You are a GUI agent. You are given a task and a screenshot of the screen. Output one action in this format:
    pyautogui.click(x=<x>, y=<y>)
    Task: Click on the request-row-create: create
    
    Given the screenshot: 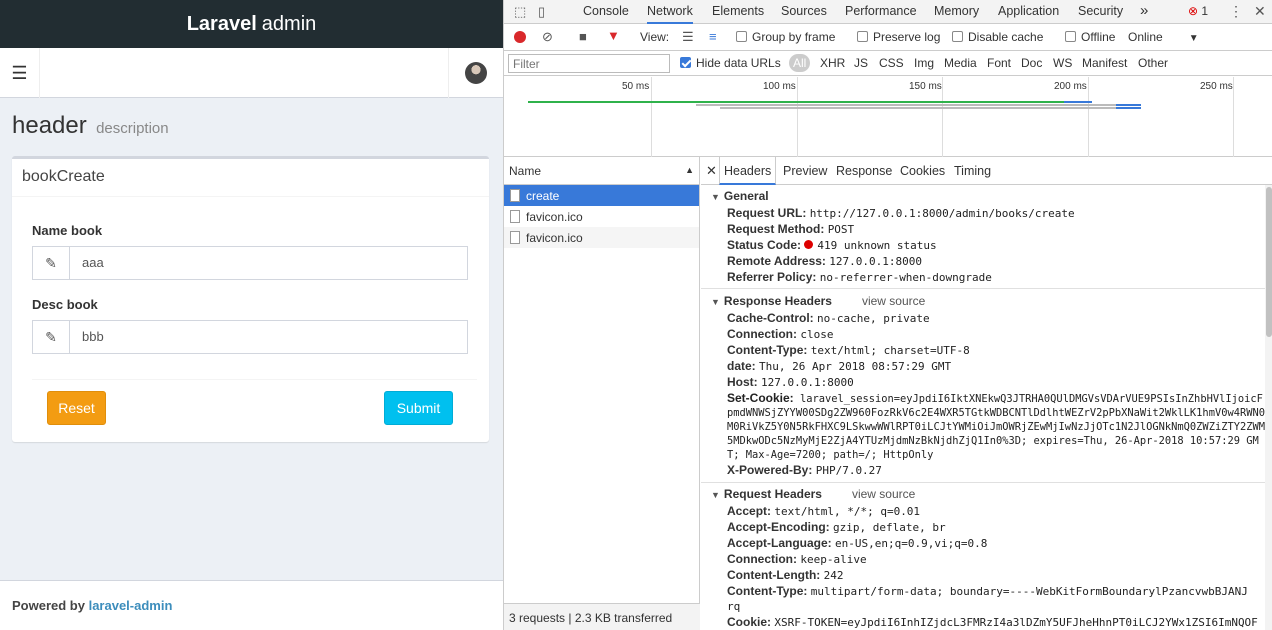 What is the action you would take?
    pyautogui.click(x=601, y=195)
    